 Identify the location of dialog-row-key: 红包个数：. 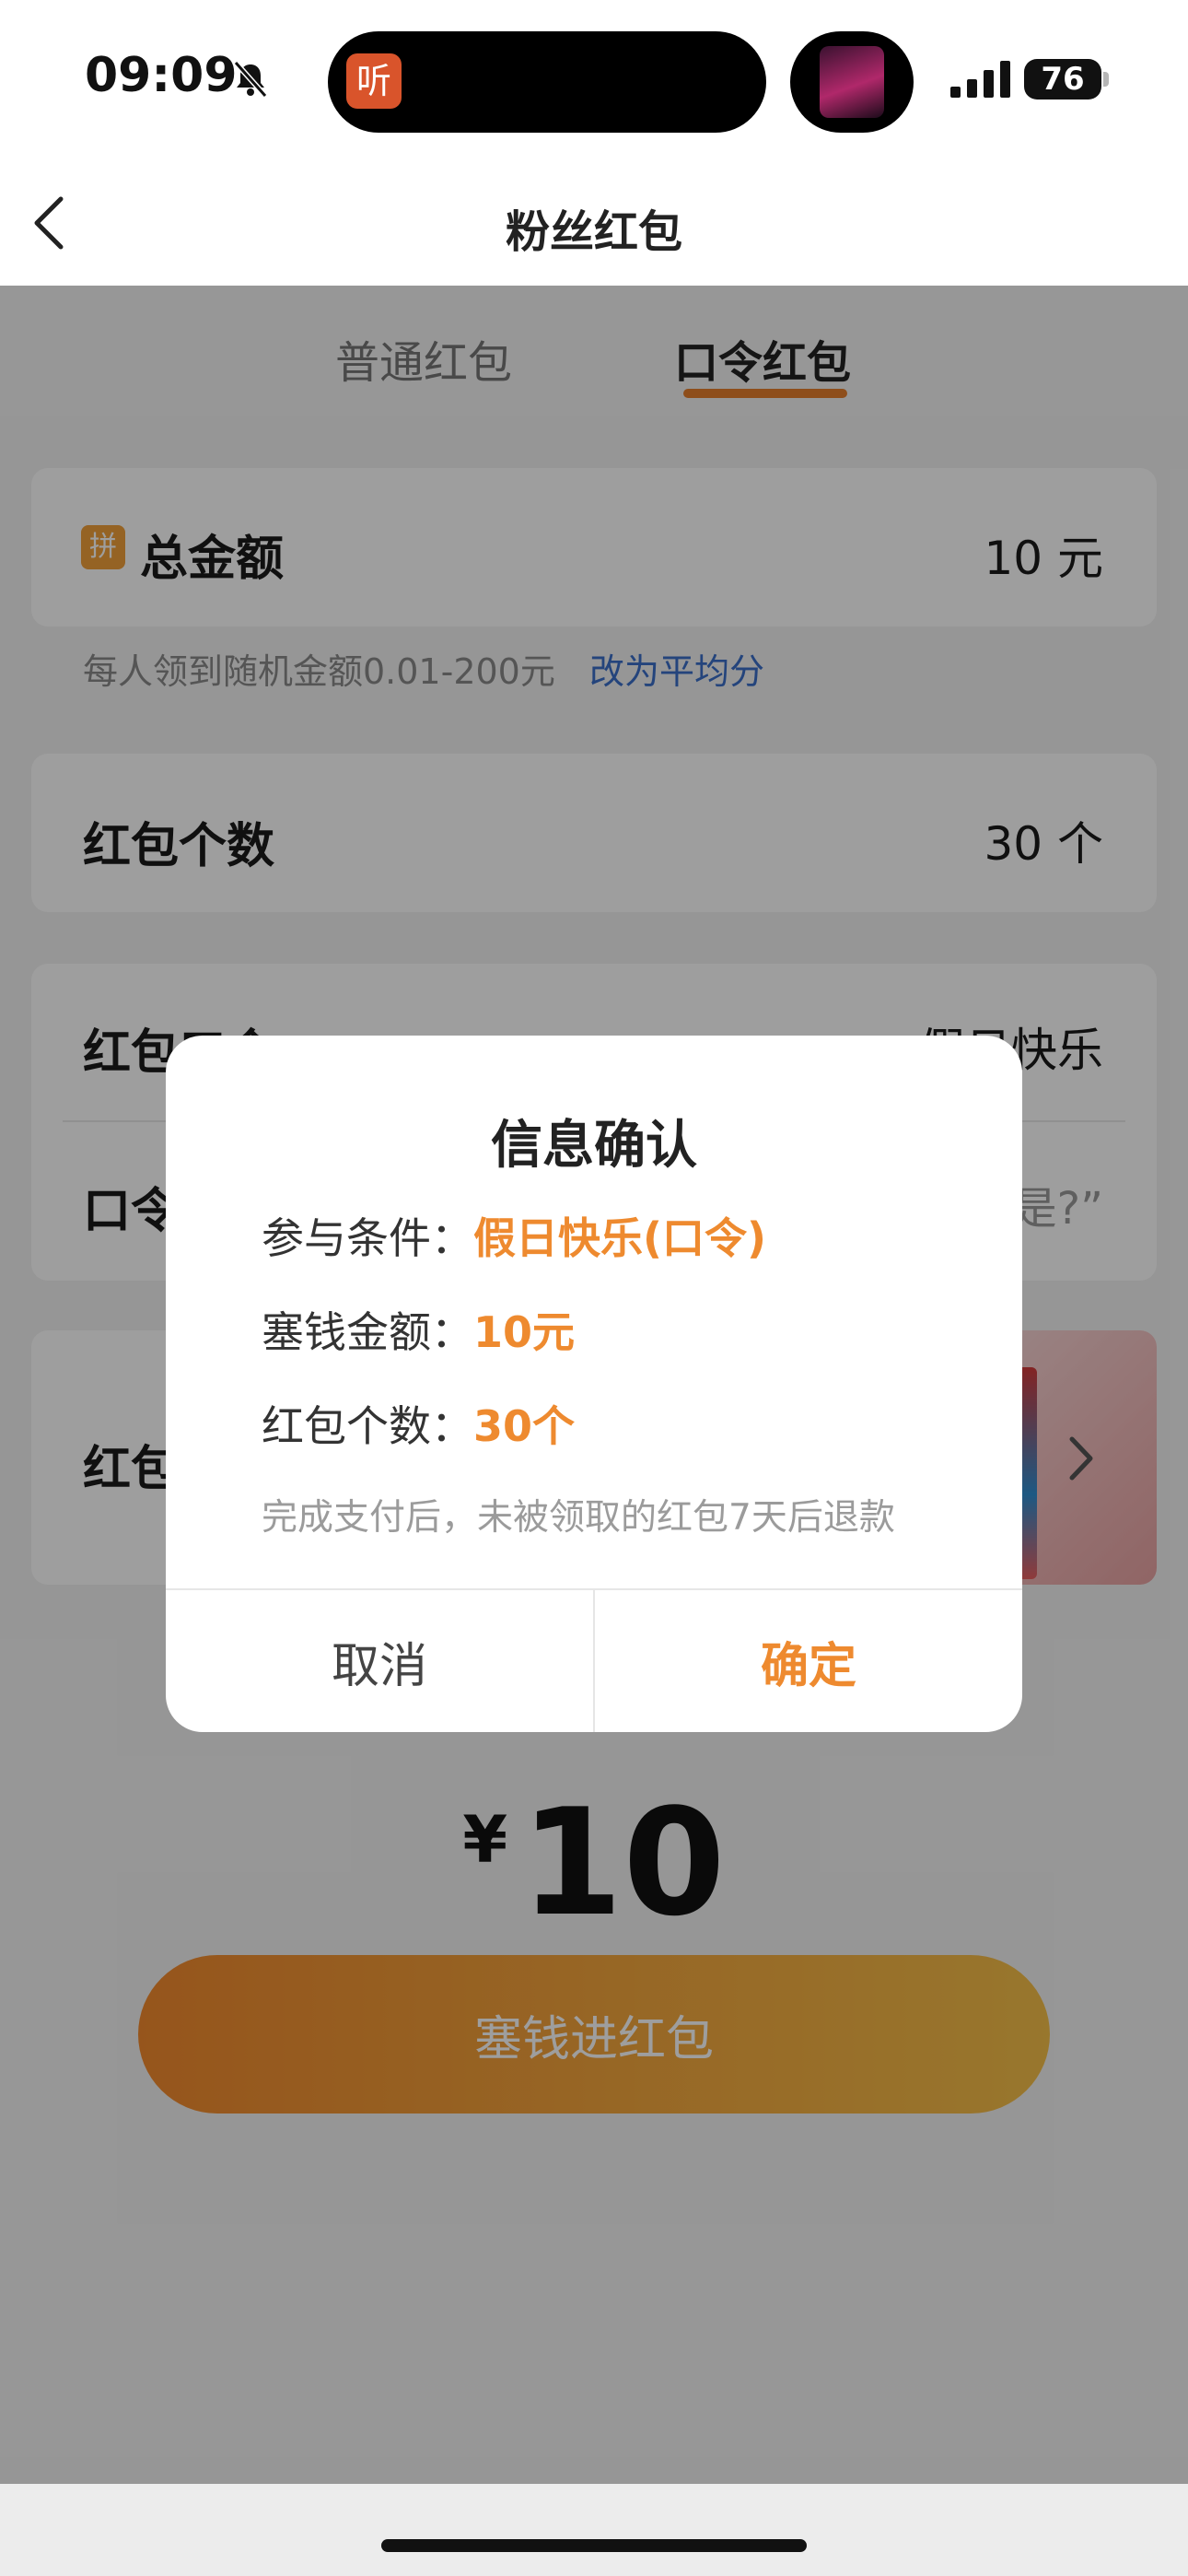
(367, 1426).